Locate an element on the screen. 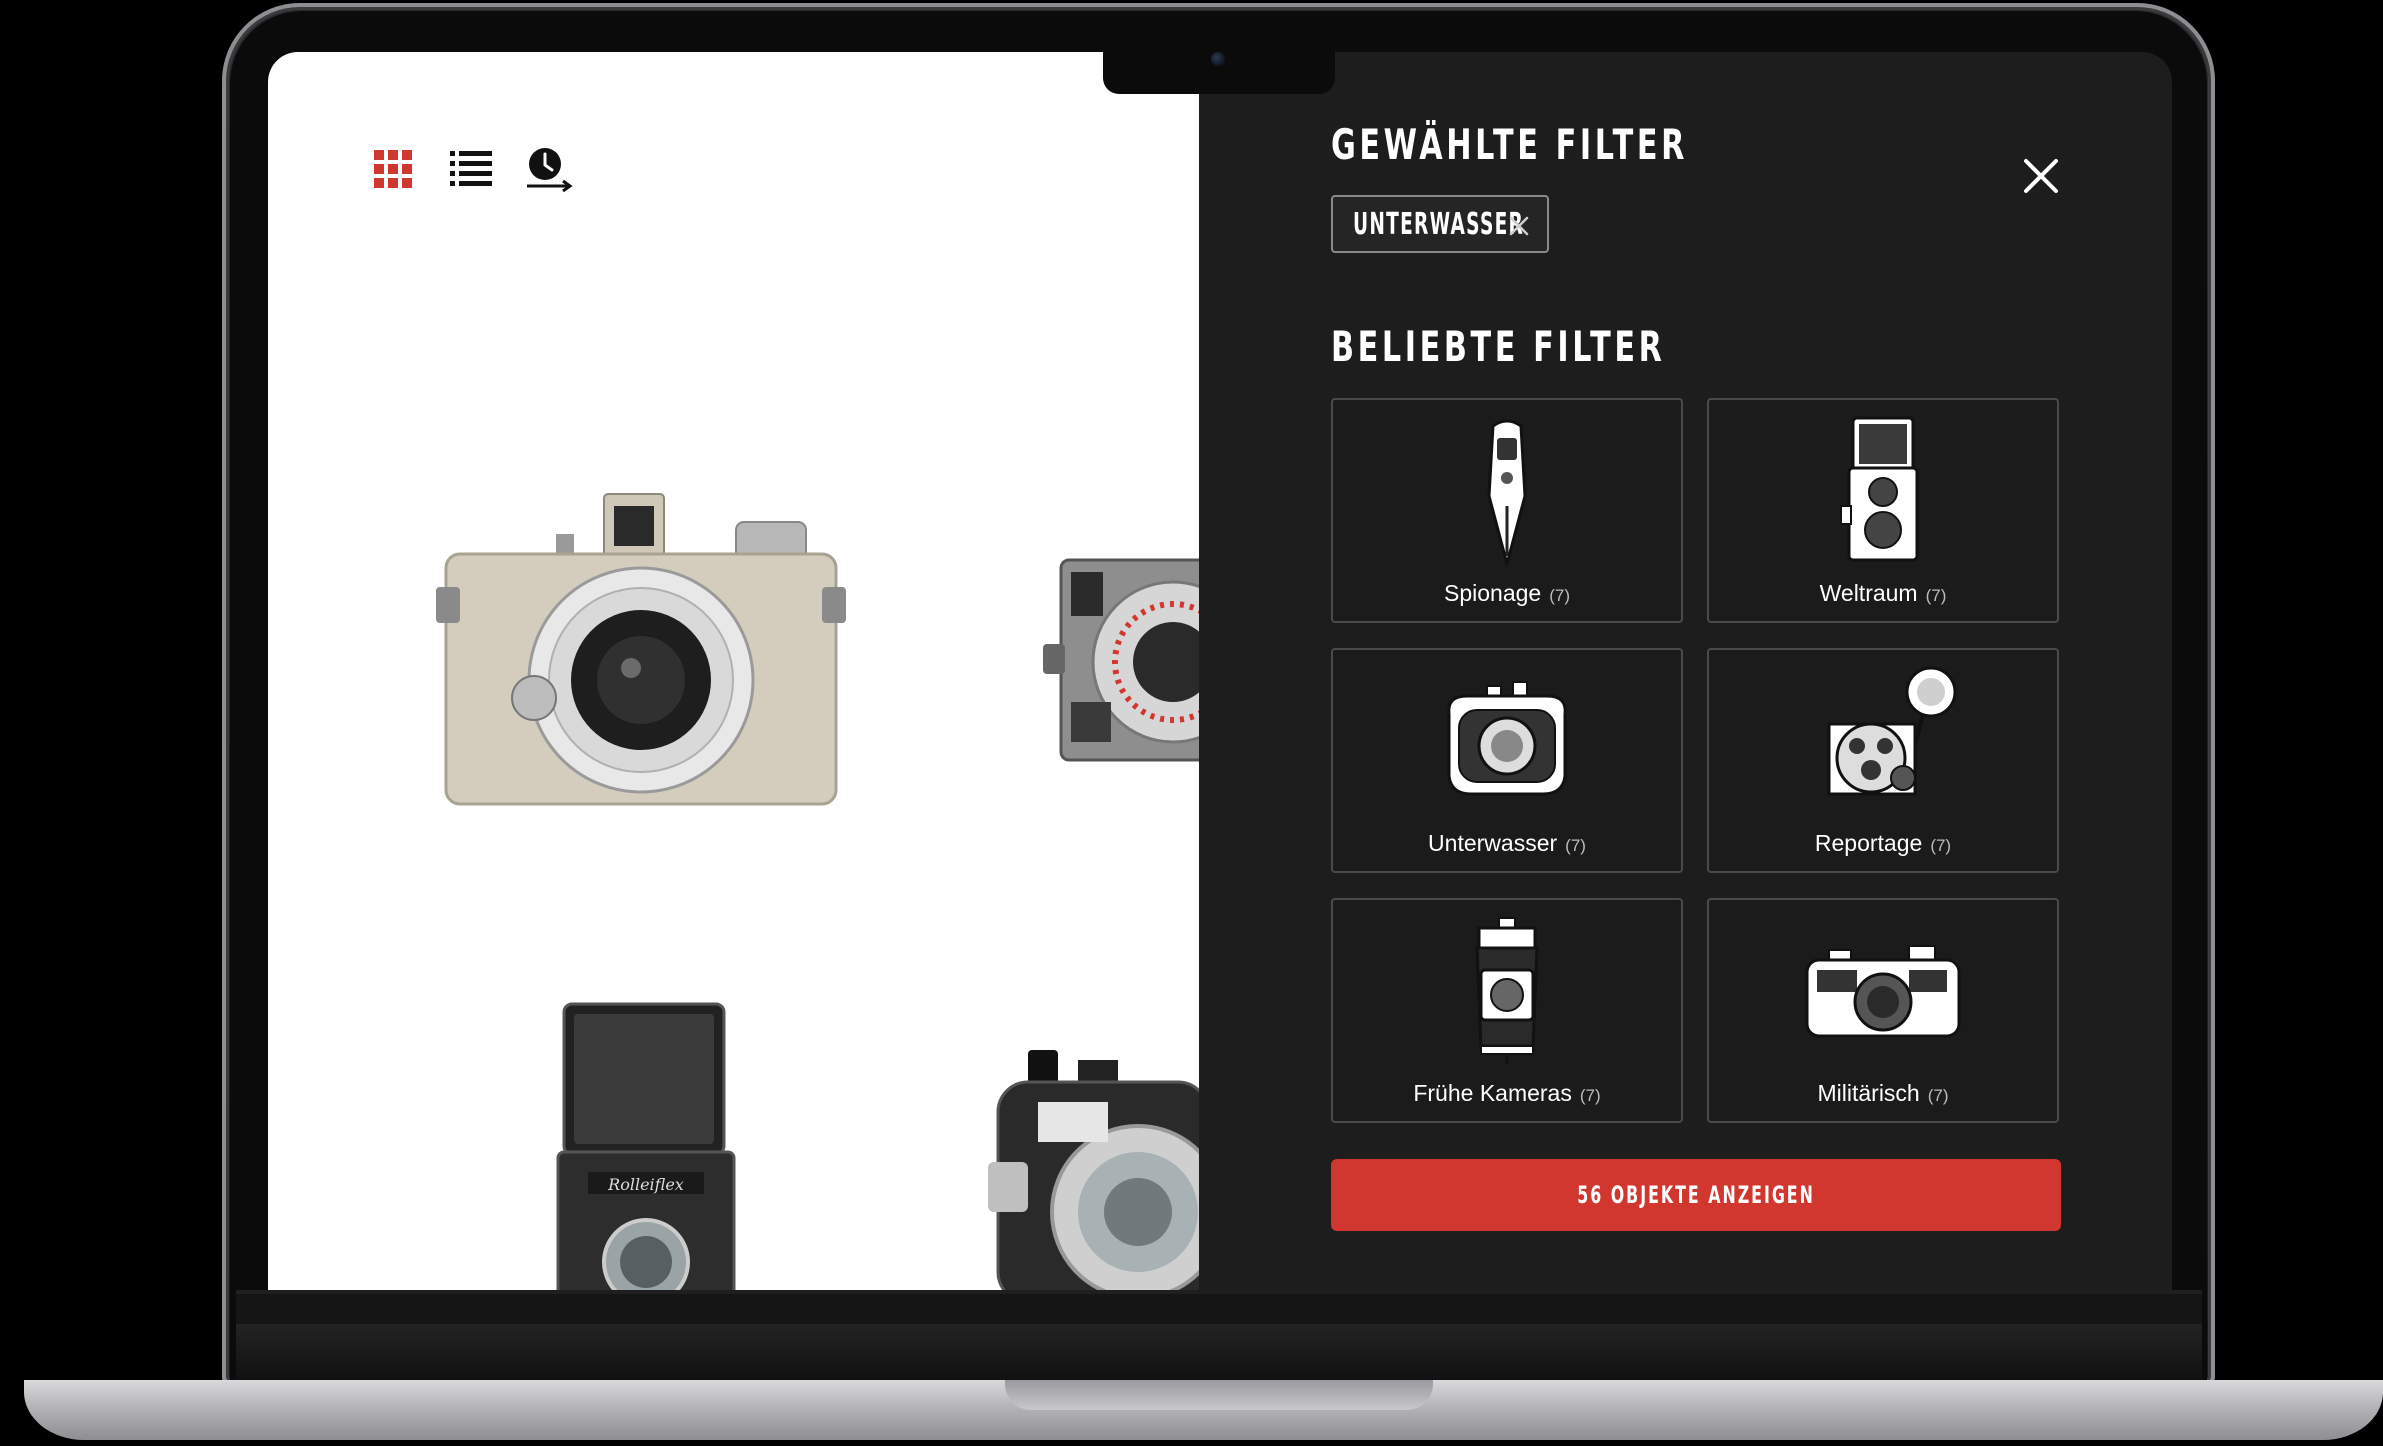 Image resolution: width=2383 pixels, height=1446 pixels. filter-tile-unterwasser: Unterwasser (7) is located at coordinates (1507, 760).